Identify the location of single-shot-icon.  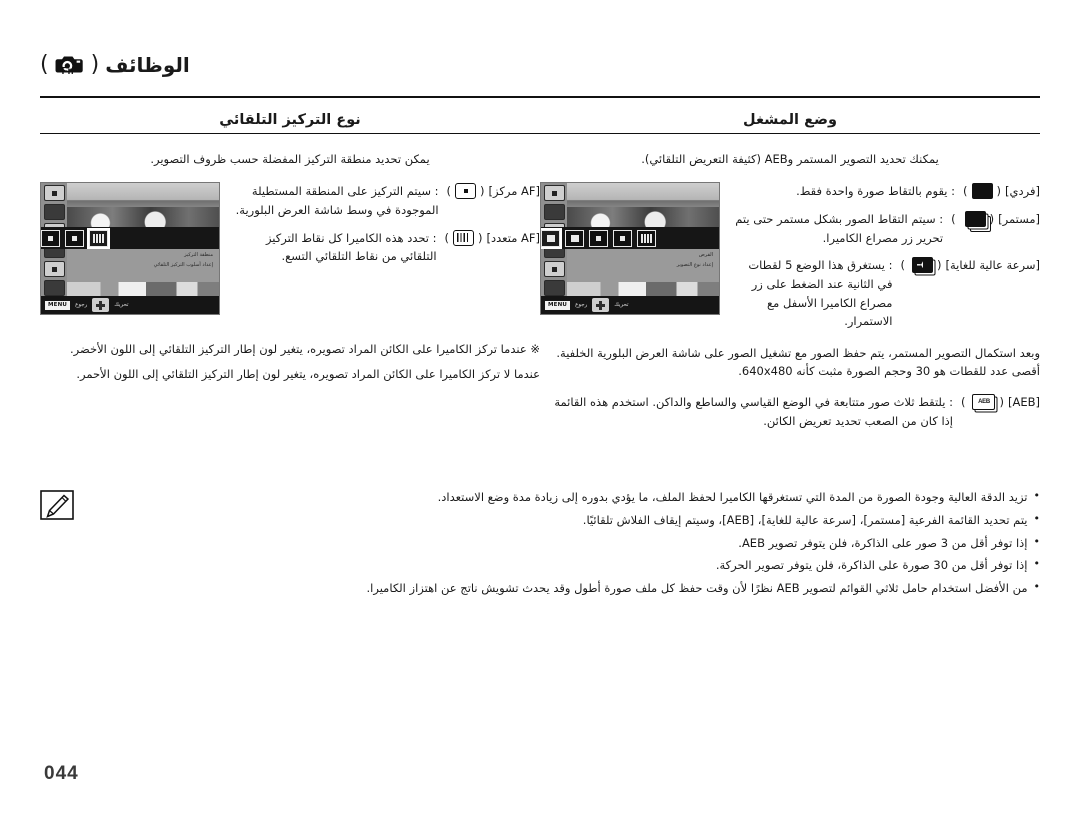
(982, 191).